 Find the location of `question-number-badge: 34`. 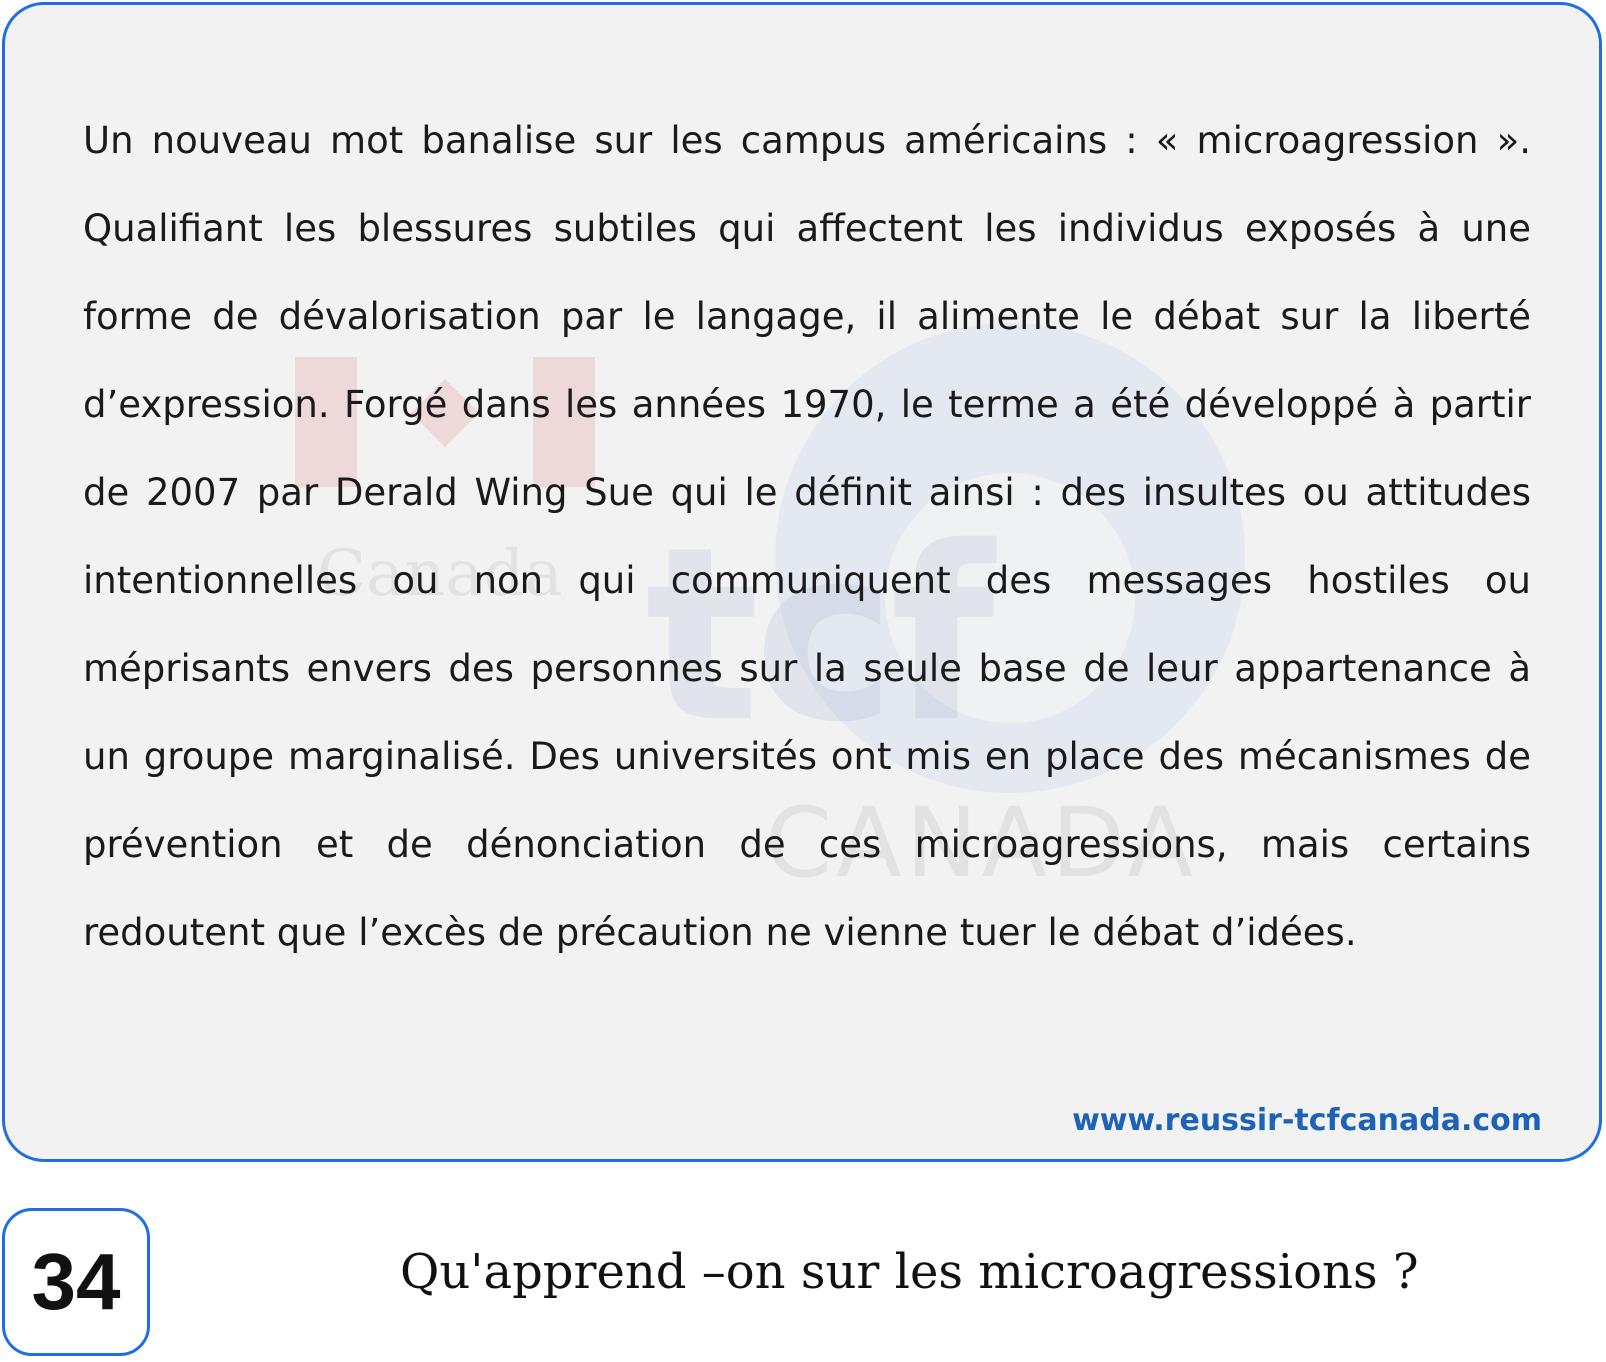

question-number-badge: 34 is located at coordinates (76, 1282).